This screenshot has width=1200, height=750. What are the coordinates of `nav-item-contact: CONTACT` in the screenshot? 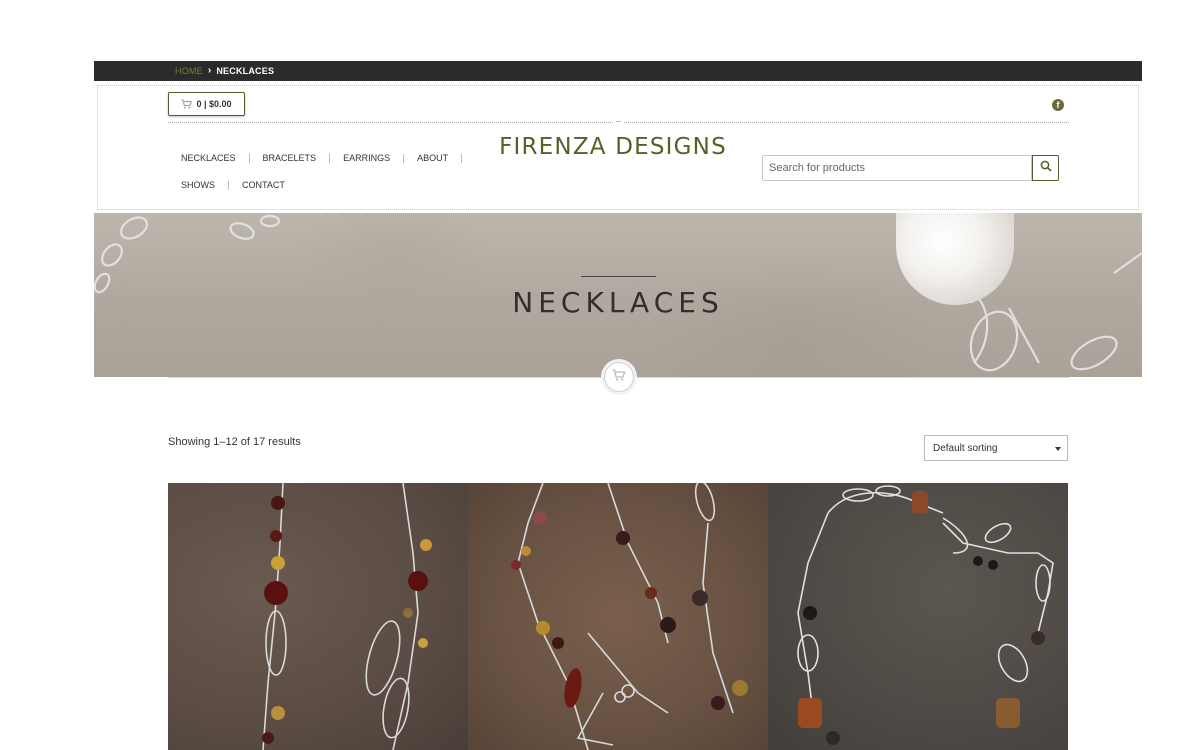 It's located at (263, 185).